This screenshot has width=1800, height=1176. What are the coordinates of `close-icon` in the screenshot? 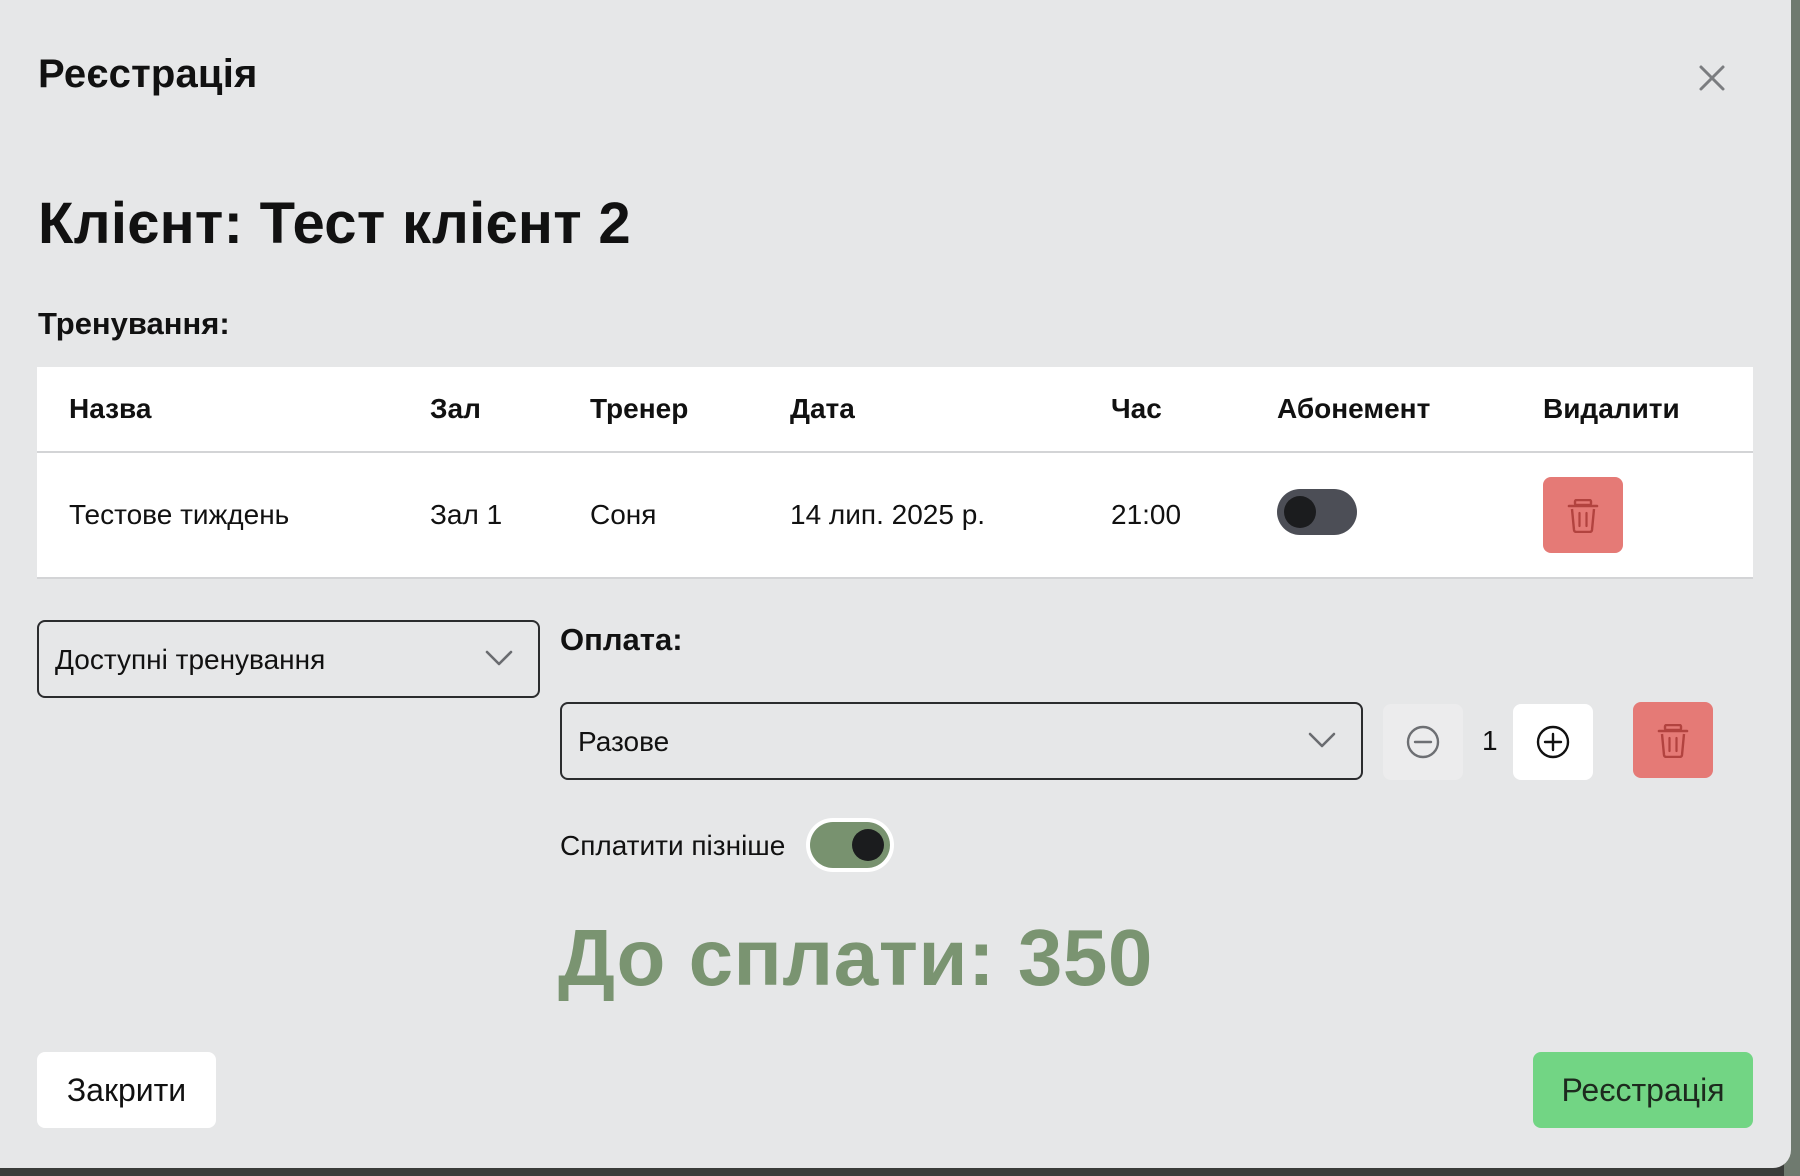 It's located at (1712, 78).